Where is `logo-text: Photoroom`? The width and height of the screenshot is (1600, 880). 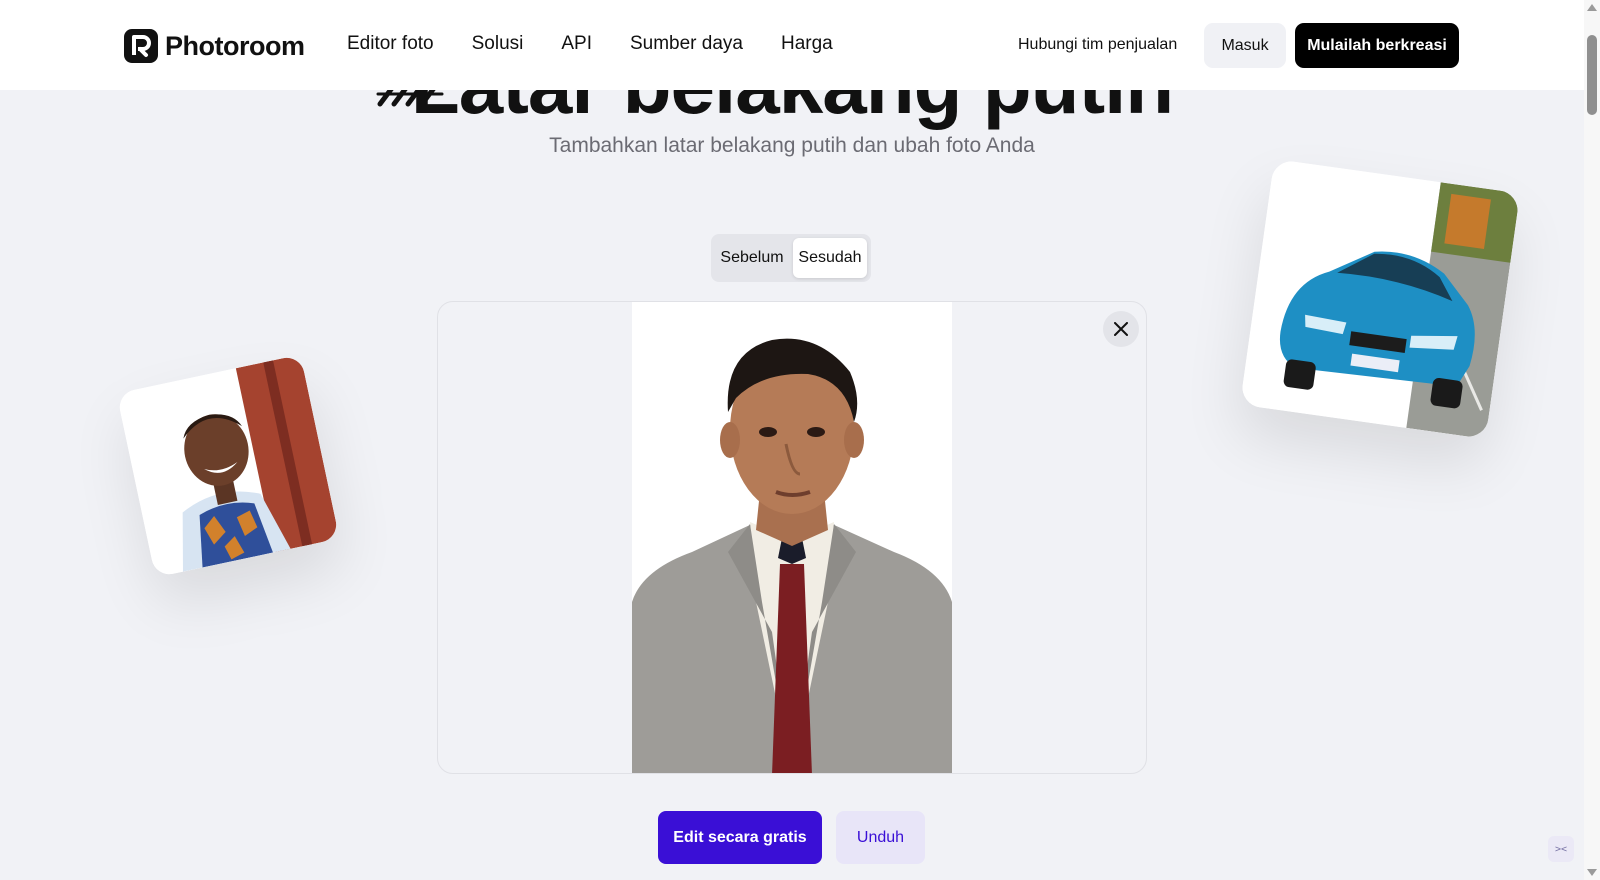
logo-text: Photoroom is located at coordinates (235, 45).